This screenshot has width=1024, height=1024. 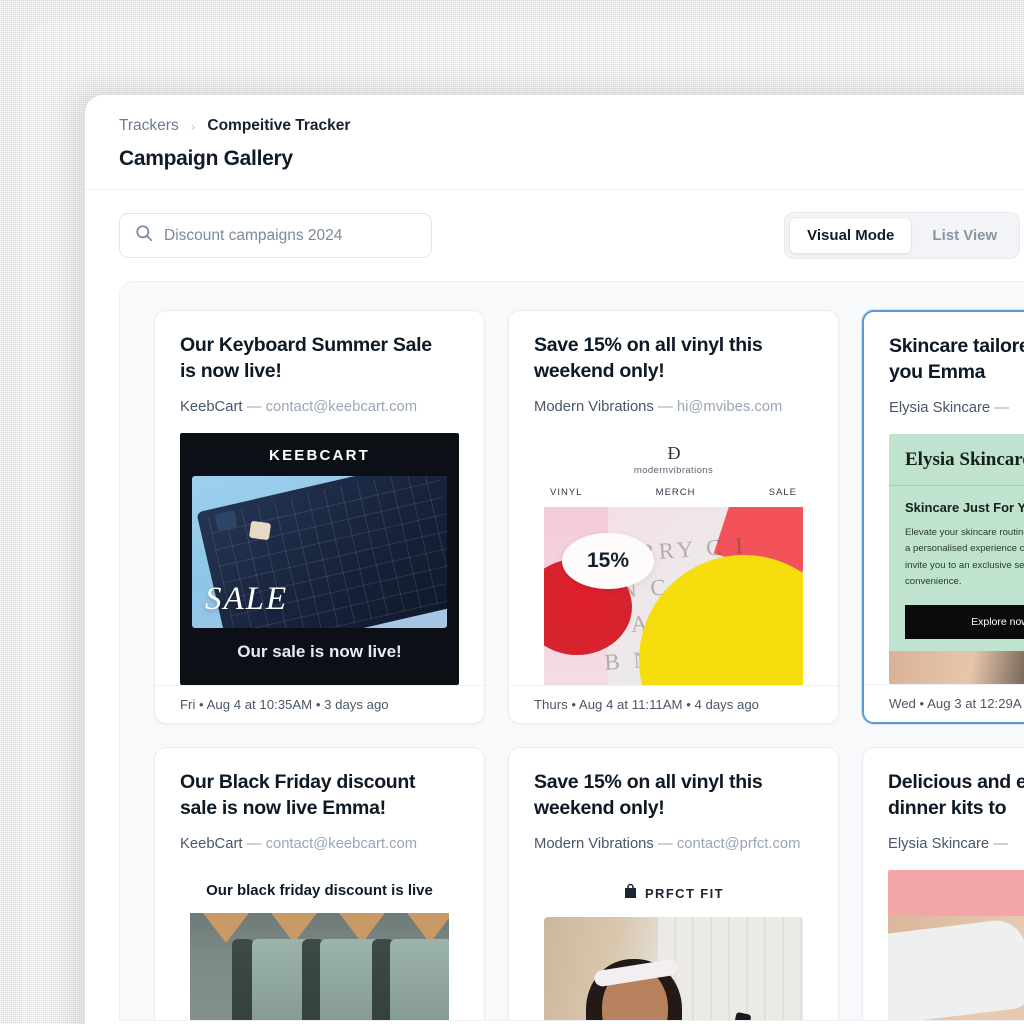 What do you see at coordinates (193, 126) in the screenshot?
I see `chevron-right-icon: ›` at bounding box center [193, 126].